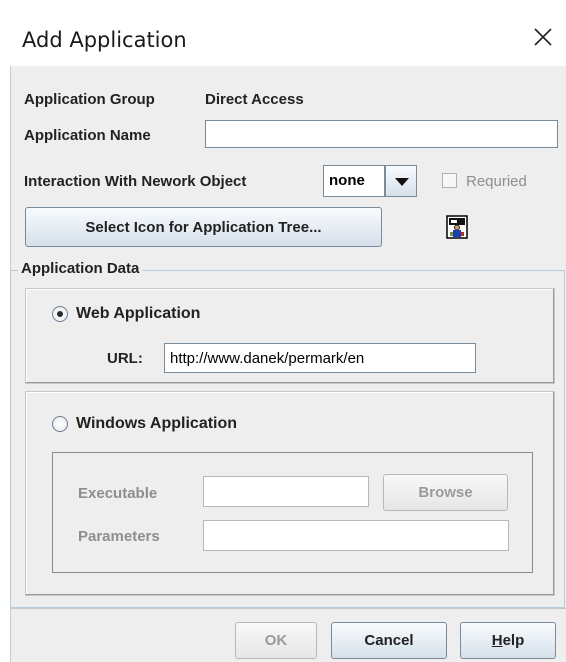 The width and height of the screenshot is (566, 662). What do you see at coordinates (125, 358) in the screenshot?
I see `url-label: URL:` at bounding box center [125, 358].